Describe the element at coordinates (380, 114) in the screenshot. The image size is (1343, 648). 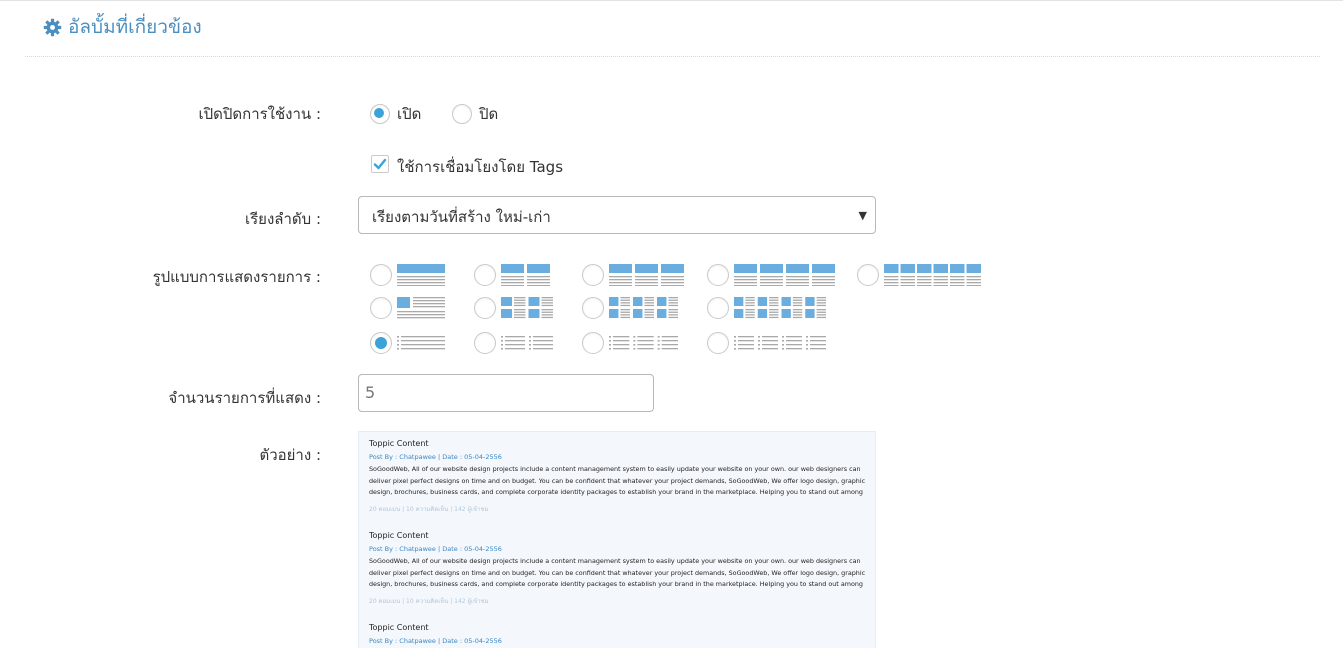
I see `status-on-radio` at that location.